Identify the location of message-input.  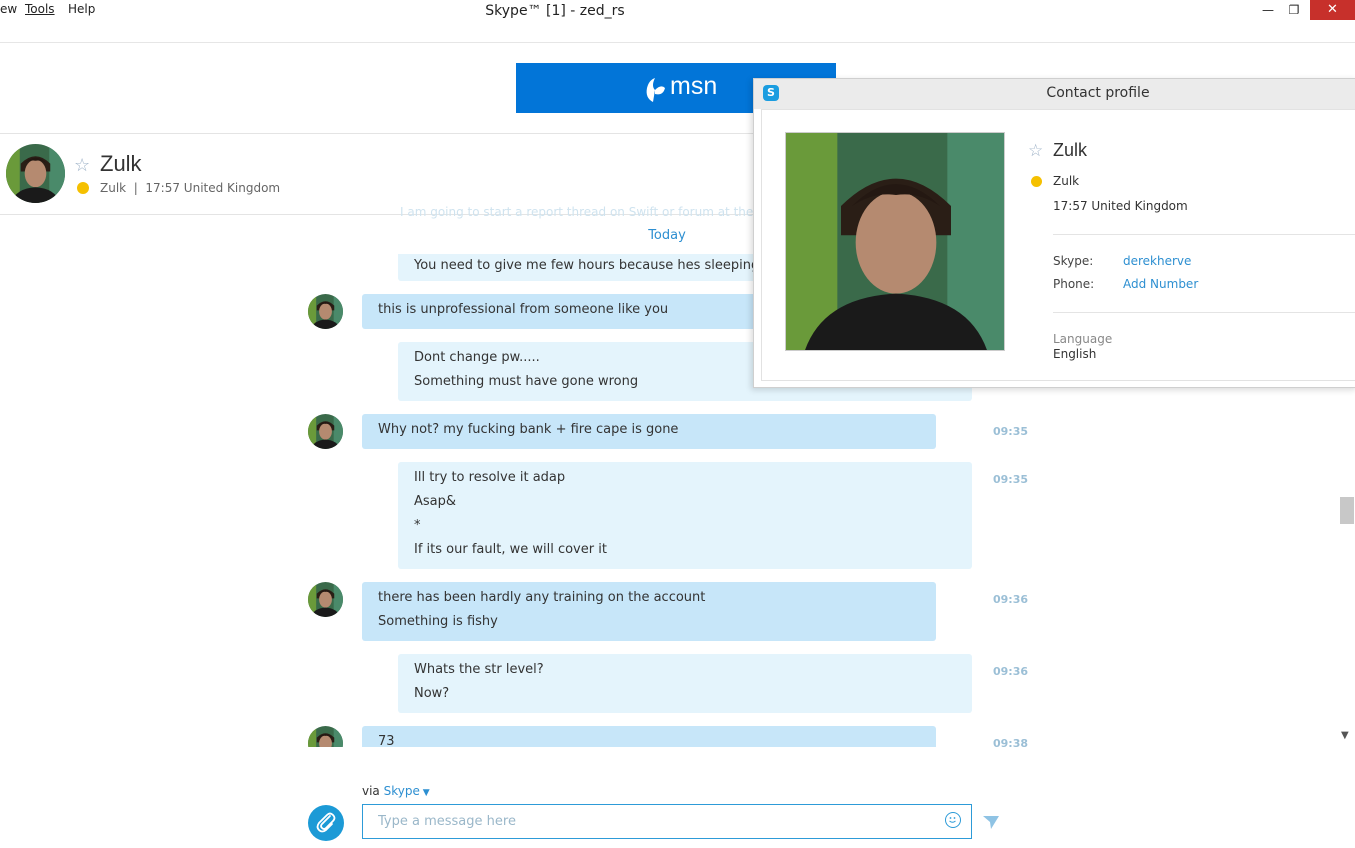
(667, 821).